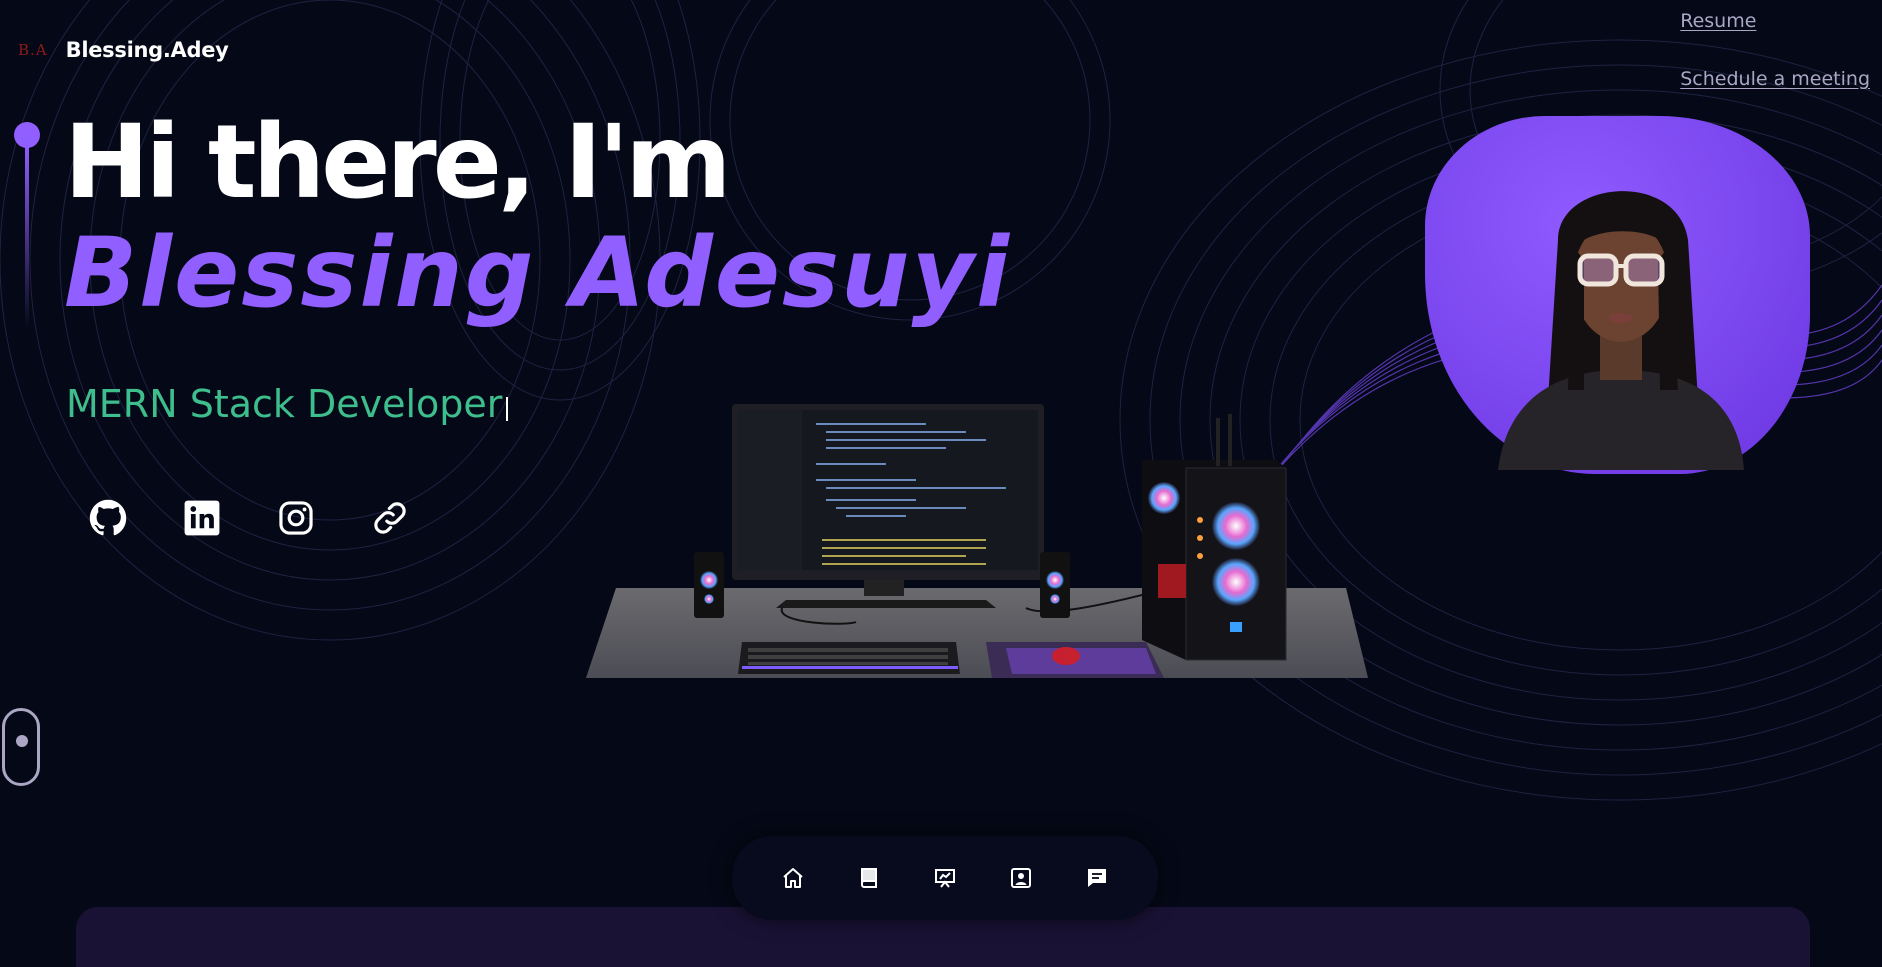  Describe the element at coordinates (1621, 330) in the screenshot. I see `profile-avatar` at that location.